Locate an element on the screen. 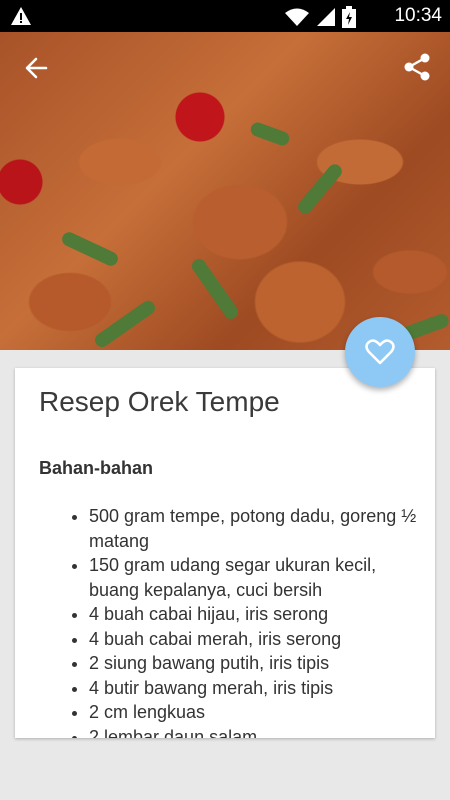  share-icon is located at coordinates (417, 67).